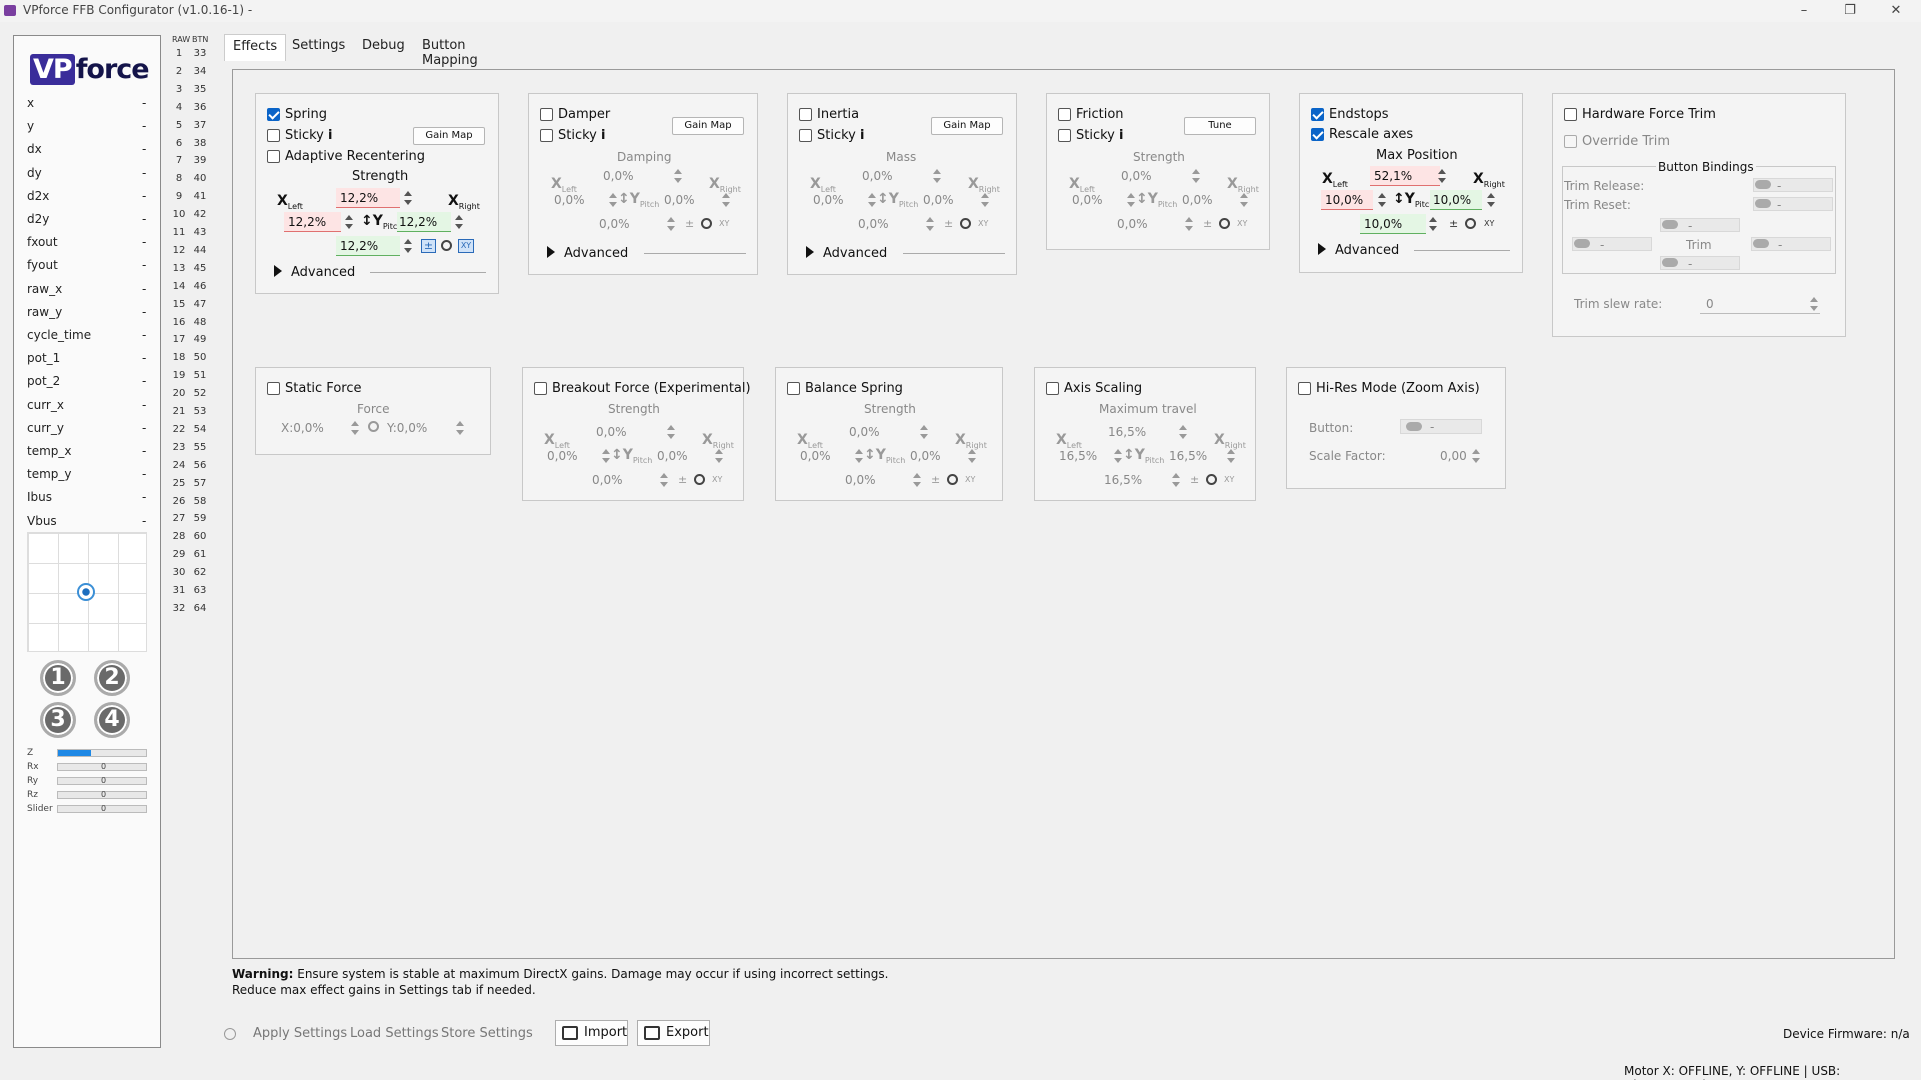 This screenshot has height=1080, width=1921. What do you see at coordinates (450, 51) in the screenshot?
I see `tab-button-mapping: Button Mapping` at bounding box center [450, 51].